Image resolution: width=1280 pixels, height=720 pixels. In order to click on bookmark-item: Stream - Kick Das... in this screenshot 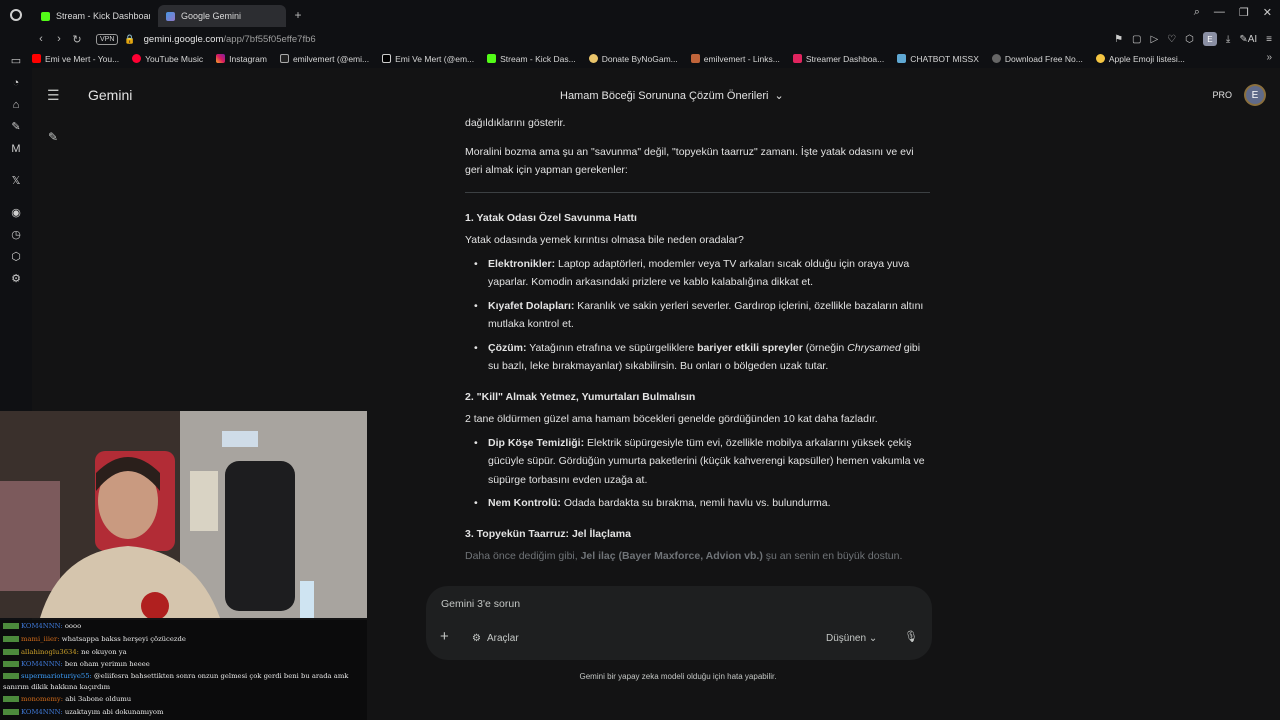, I will do `click(531, 59)`.